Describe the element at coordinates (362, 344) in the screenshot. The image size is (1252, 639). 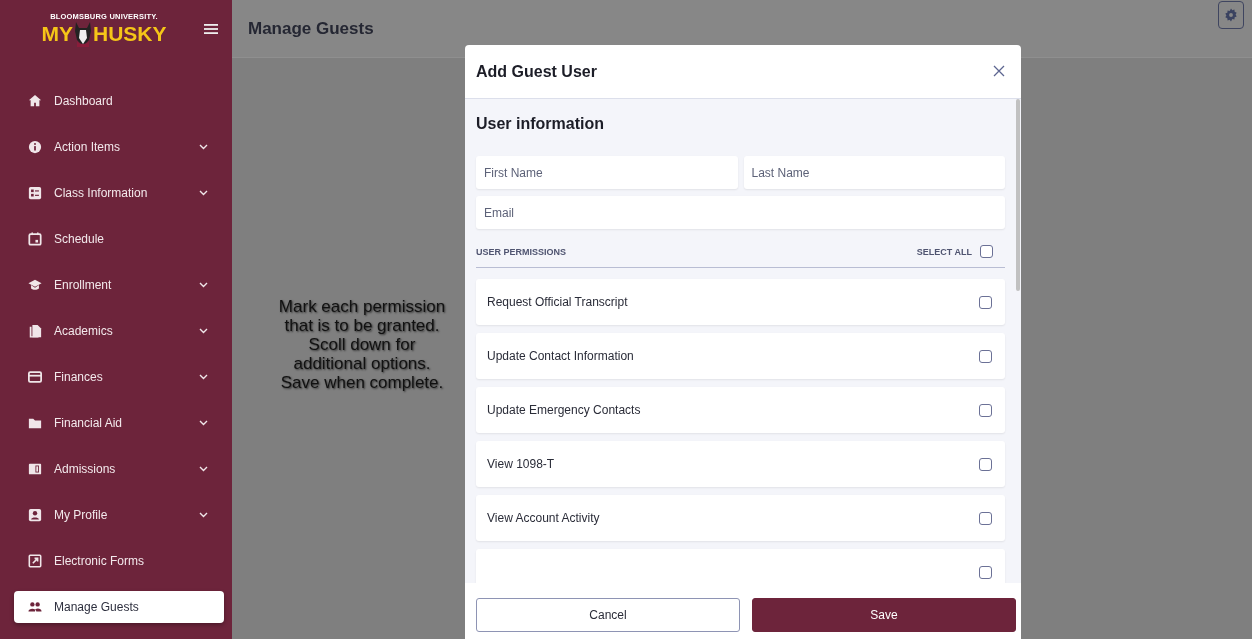
I see `instruction-text: Mark each permission that is to be granted. Scoll down for additional options. Save when complete.` at that location.